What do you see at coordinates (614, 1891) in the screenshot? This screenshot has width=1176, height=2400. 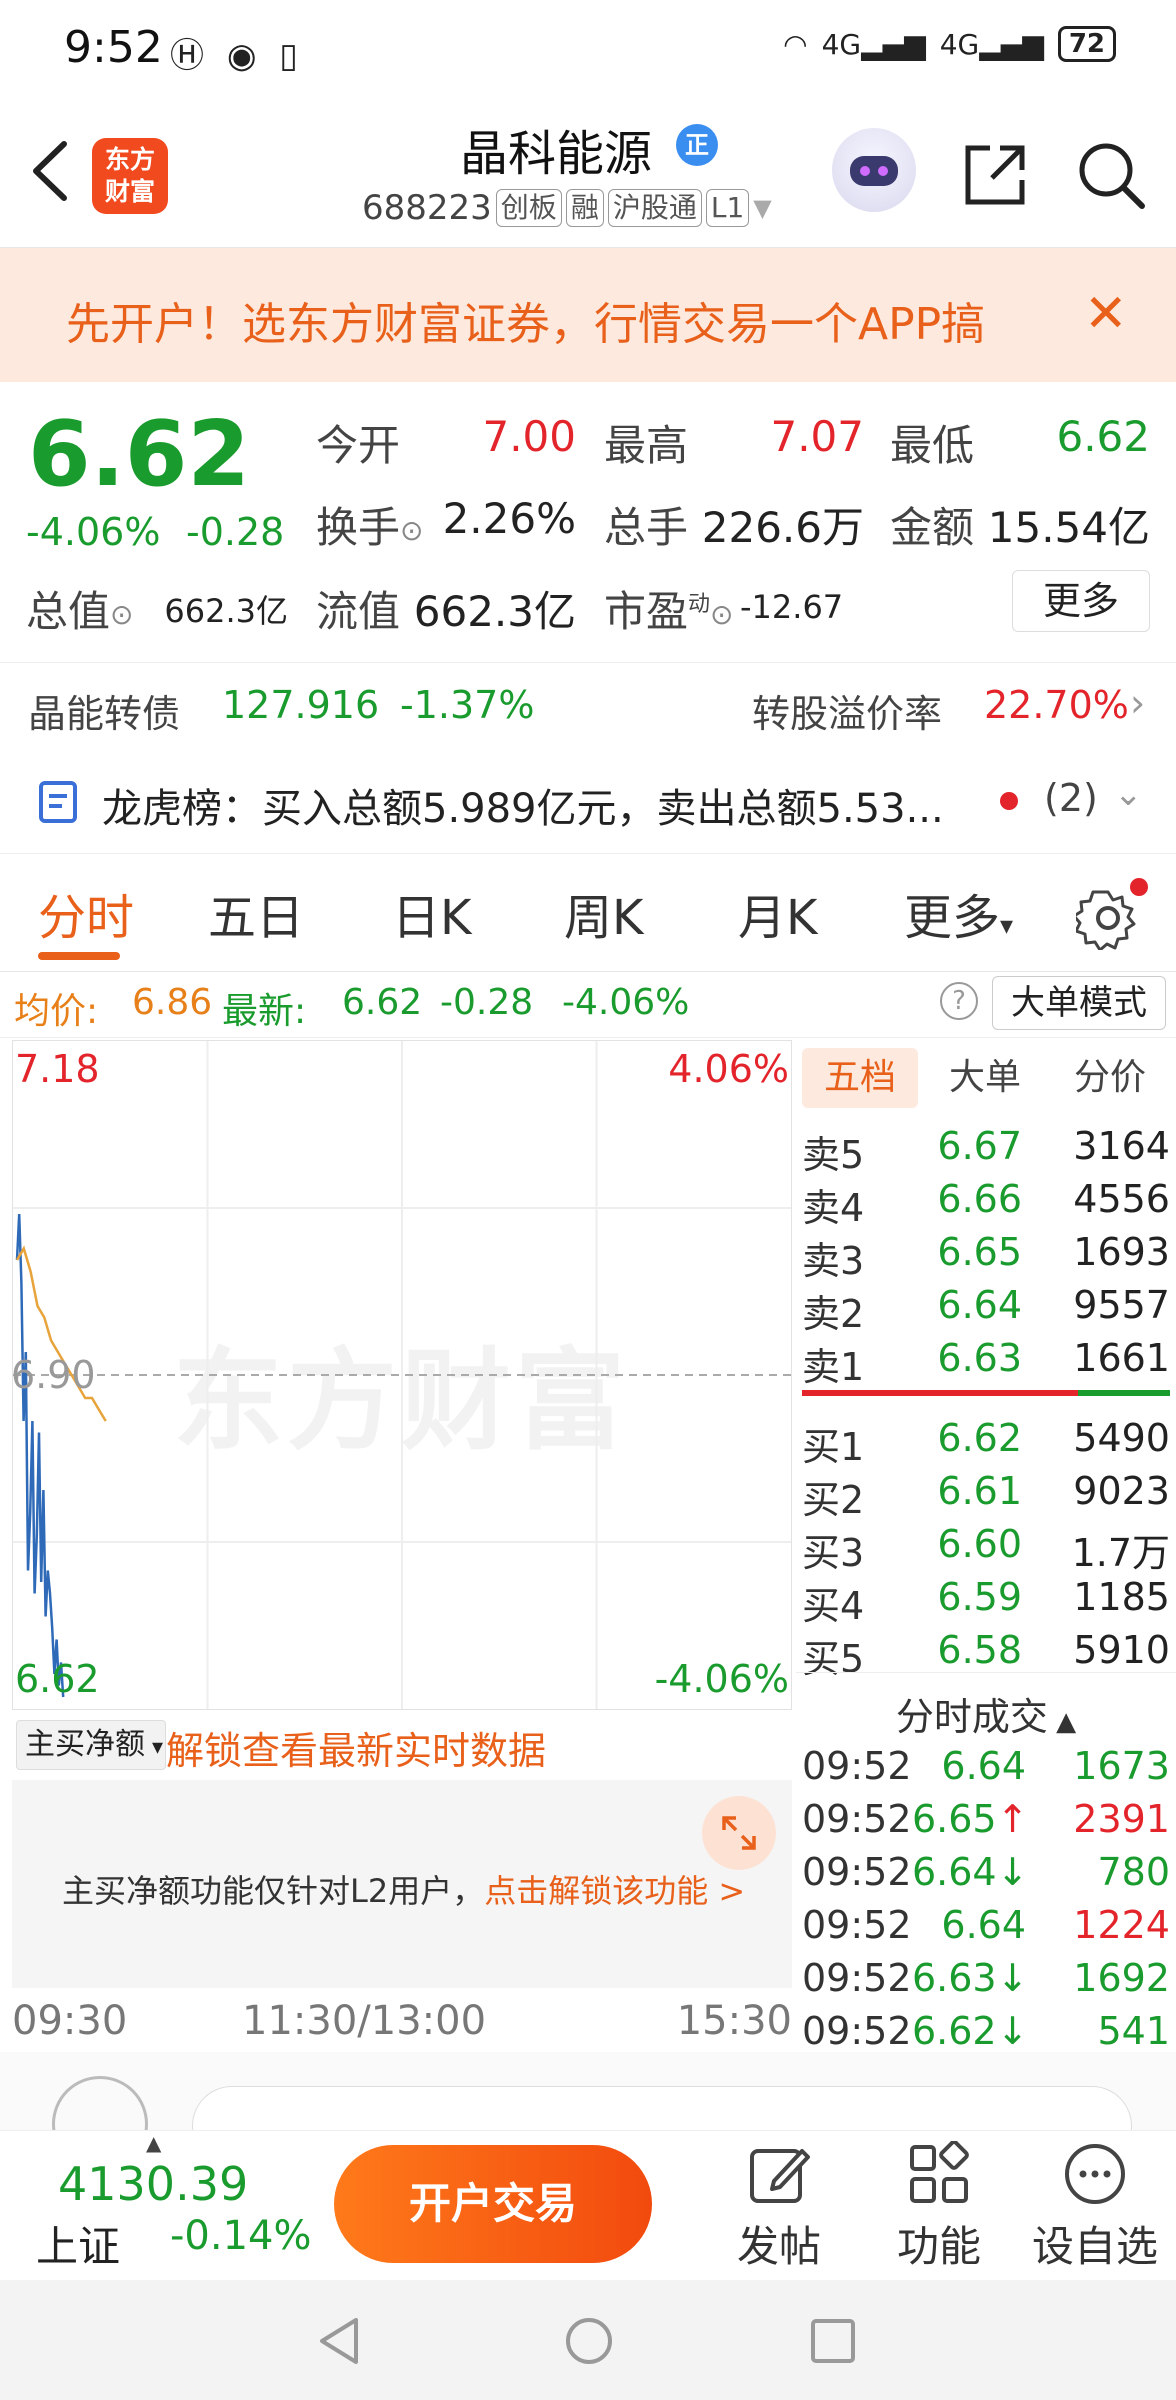 I see `l2-unlock-link: 点击解锁该功能 >` at bounding box center [614, 1891].